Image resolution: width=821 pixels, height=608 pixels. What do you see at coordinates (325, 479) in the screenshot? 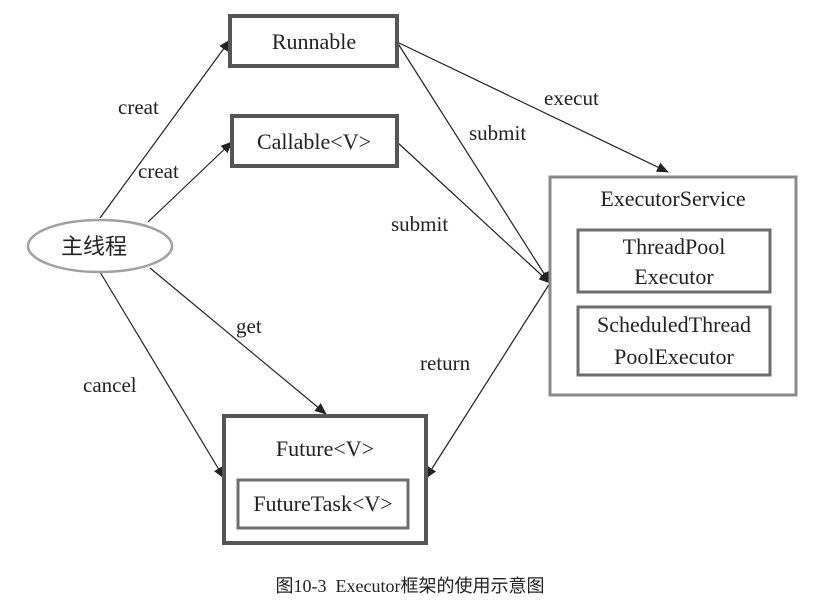
I see `future-node: Future<V> FutureTask<V>` at bounding box center [325, 479].